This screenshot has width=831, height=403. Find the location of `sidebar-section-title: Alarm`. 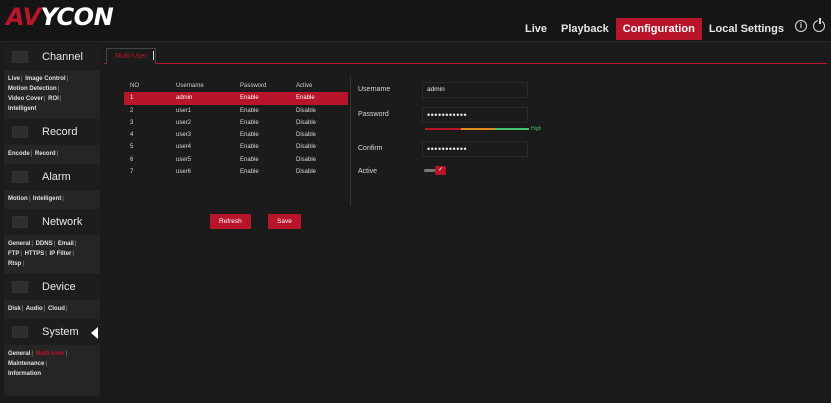

sidebar-section-title: Alarm is located at coordinates (56, 177).